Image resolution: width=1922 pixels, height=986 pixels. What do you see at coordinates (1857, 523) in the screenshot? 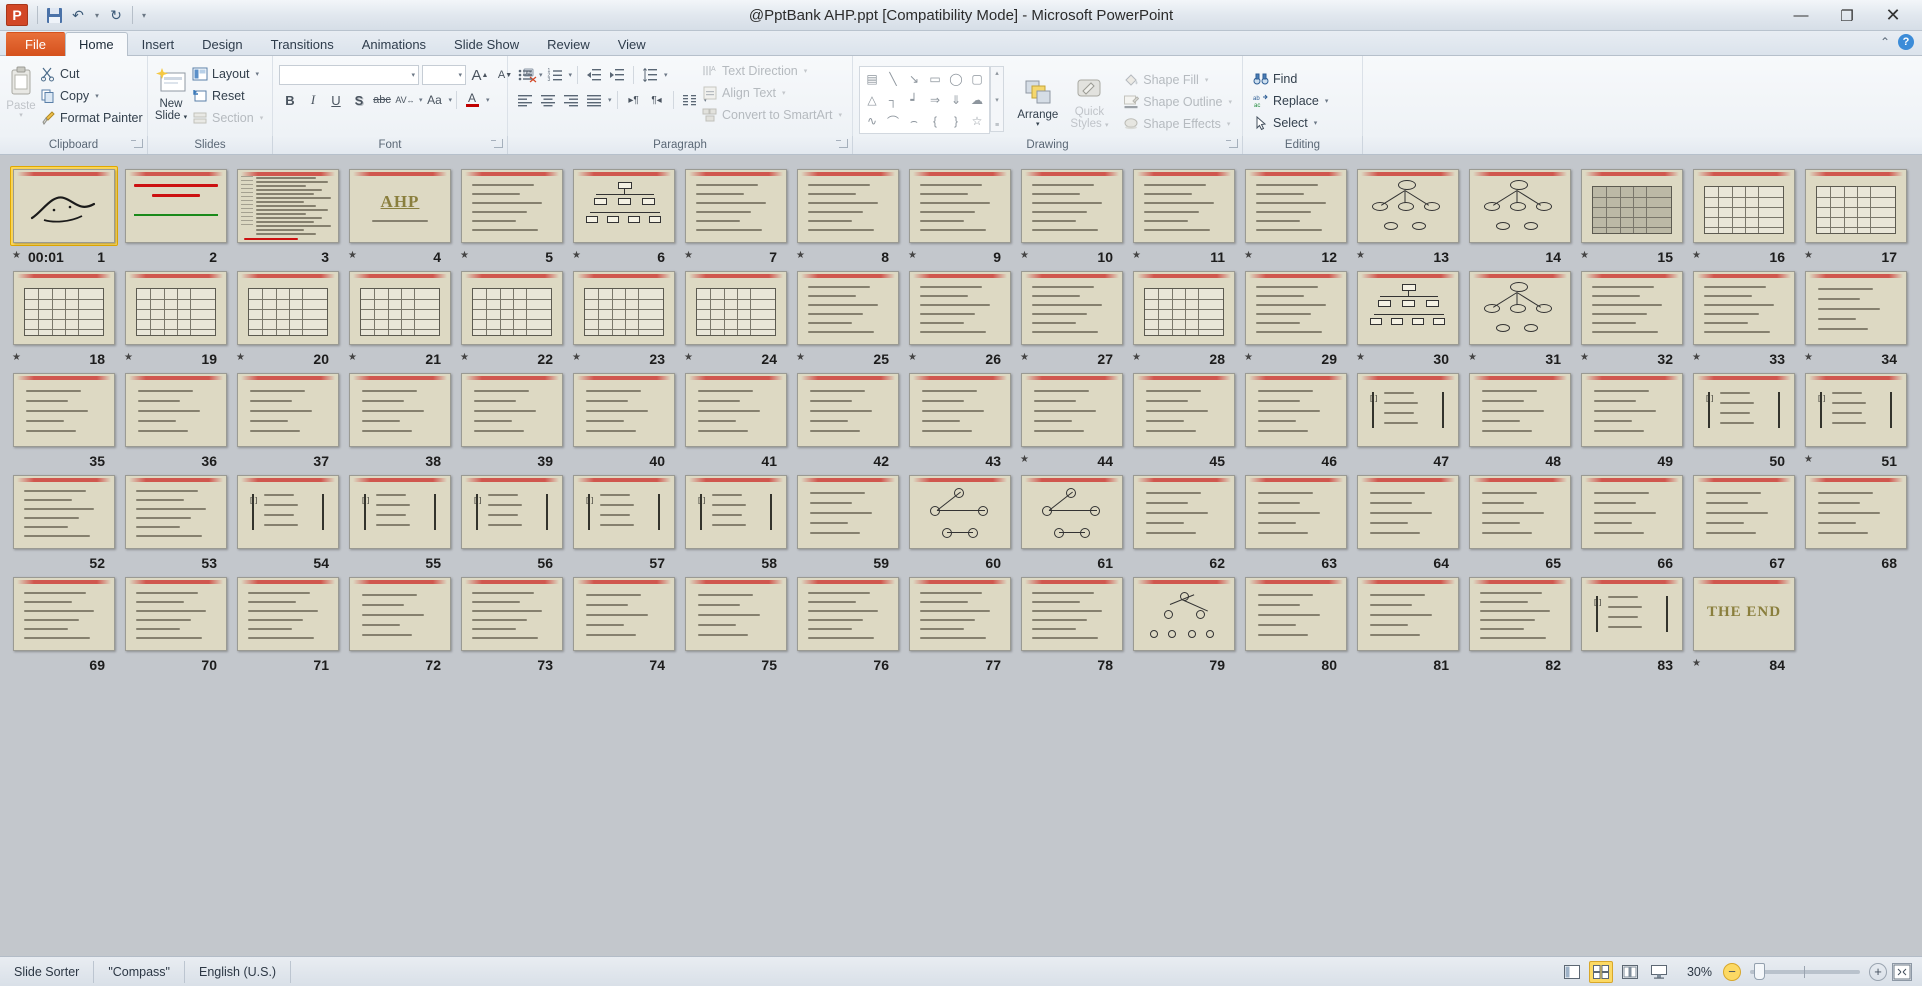
I see `slide-cell: 68` at bounding box center [1857, 523].